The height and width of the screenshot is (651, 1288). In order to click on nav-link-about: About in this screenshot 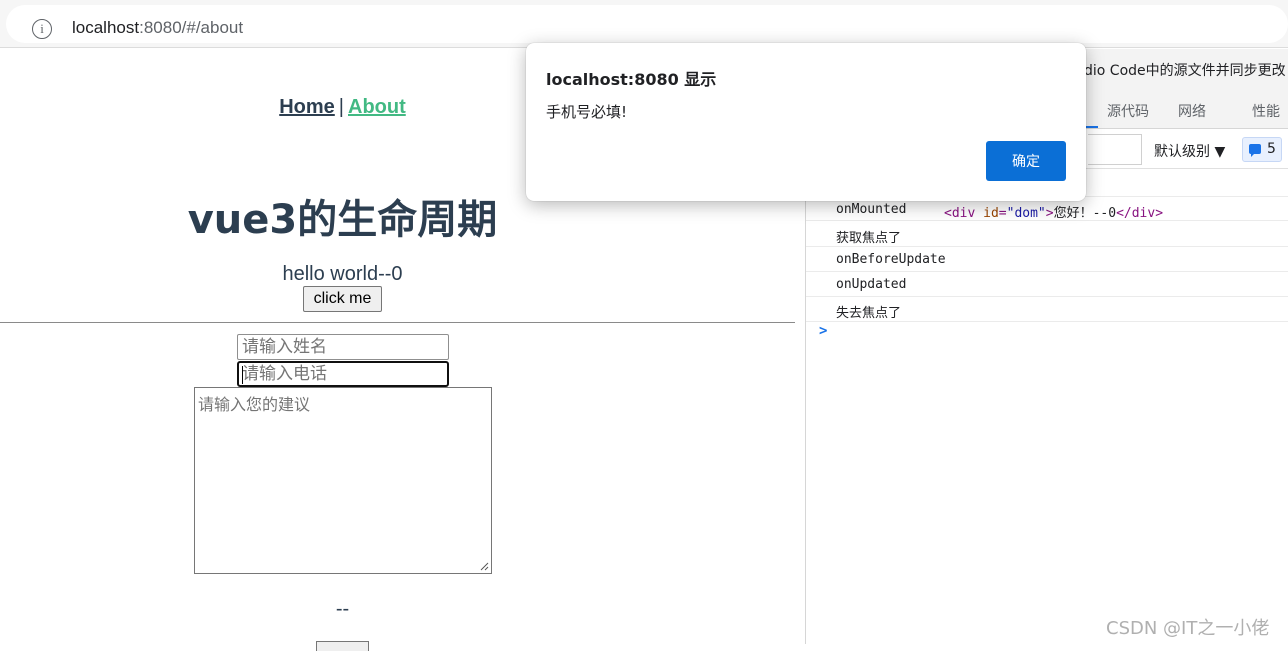, I will do `click(377, 107)`.